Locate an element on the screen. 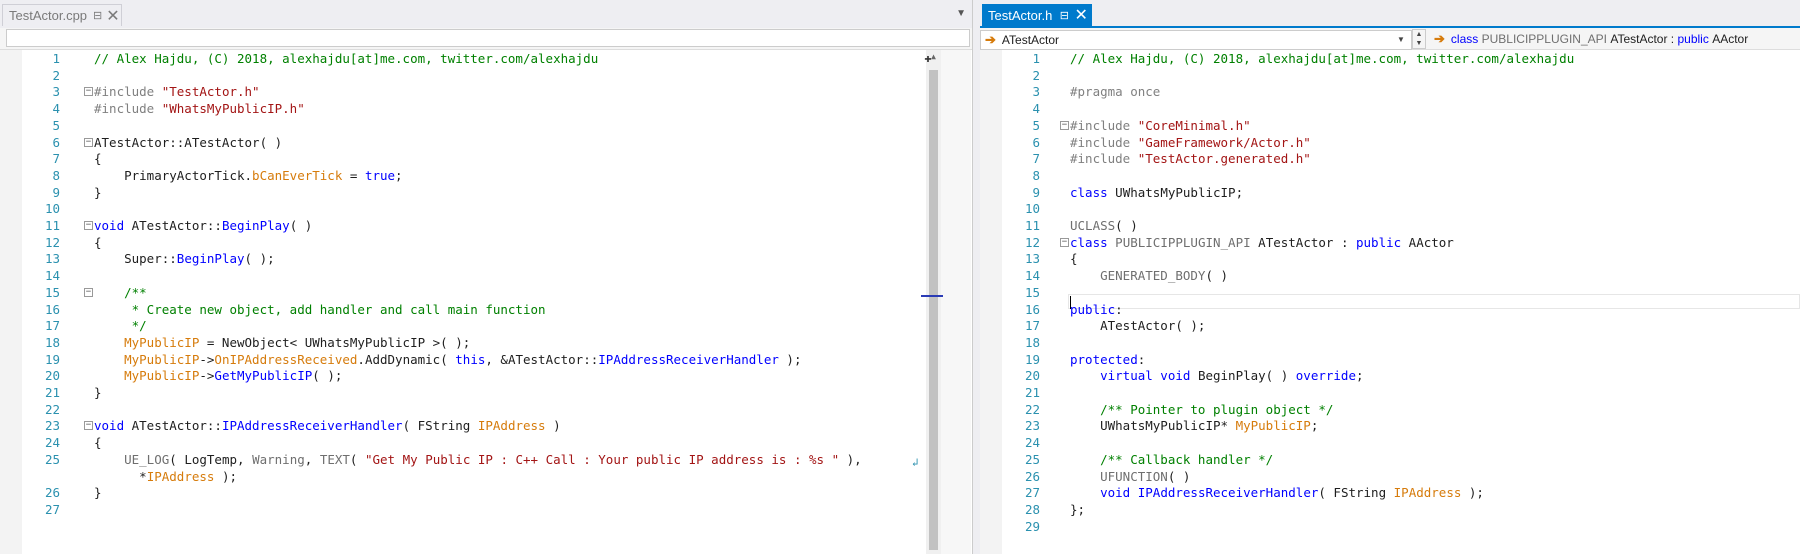 The height and width of the screenshot is (554, 1800). code-line: 4 is located at coordinates (1390, 108).